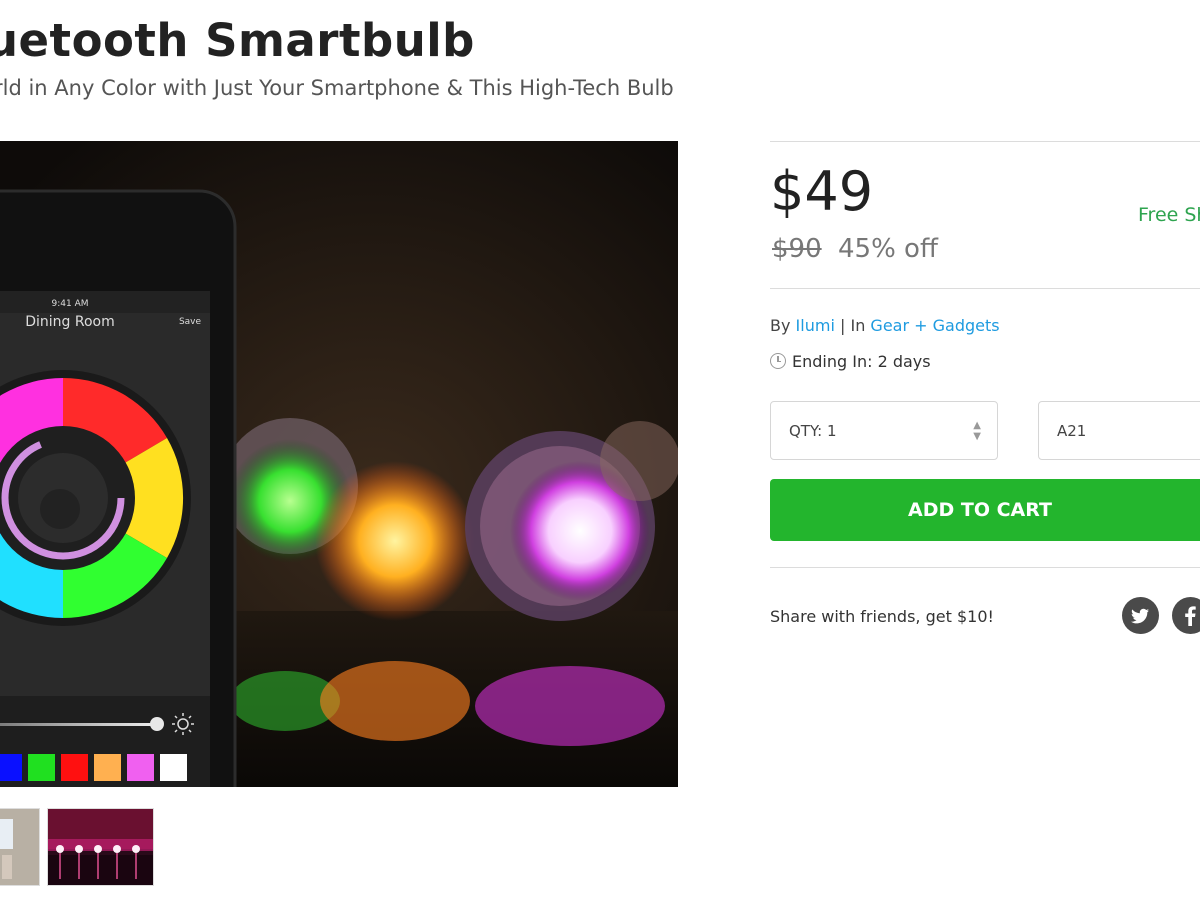 The height and width of the screenshot is (900, 1200). I want to click on facebook-icon, so click(1186, 615).